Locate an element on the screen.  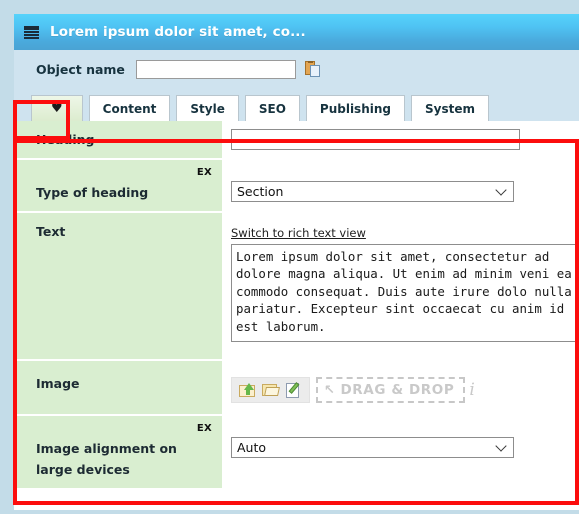
form-field-cell-type-of-heading: Section is located at coordinates (400, 186).